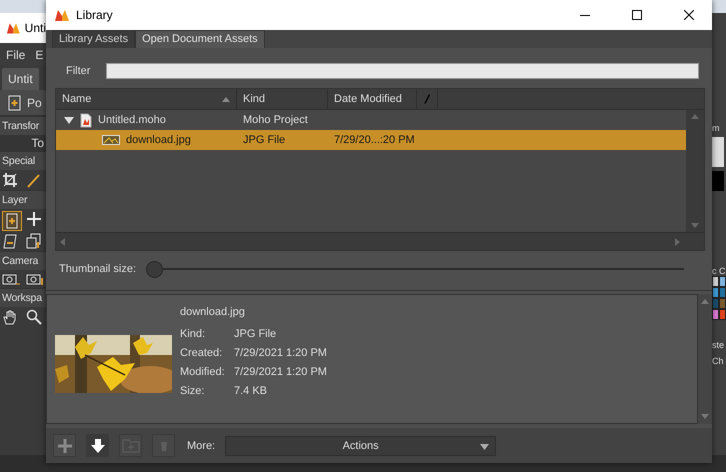 The height and width of the screenshot is (472, 726). What do you see at coordinates (21, 126) in the screenshot?
I see `panel-title: Transfor` at bounding box center [21, 126].